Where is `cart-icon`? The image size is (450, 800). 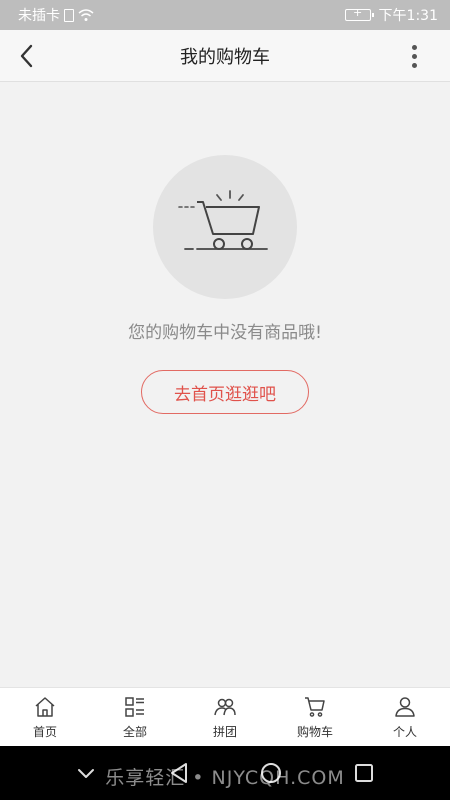
cart-icon is located at coordinates (315, 707).